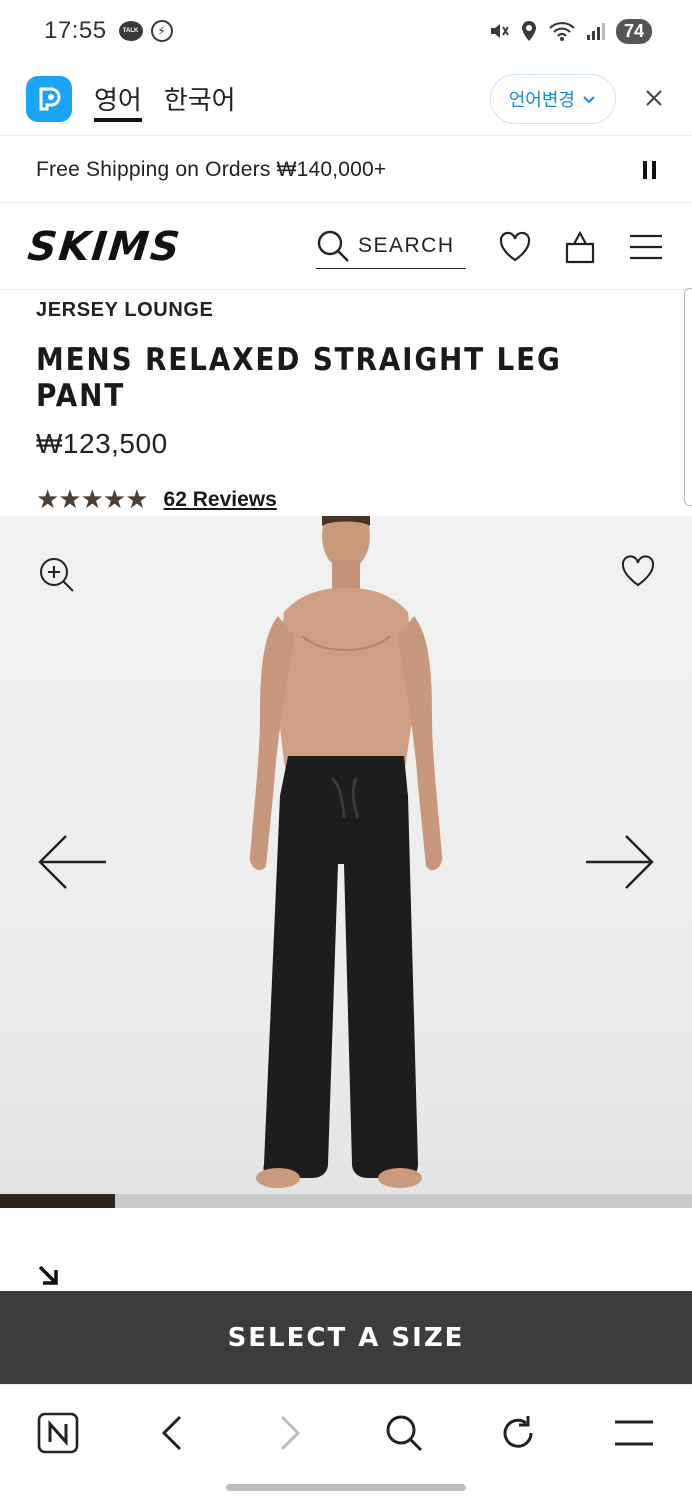 Image resolution: width=692 pixels, height=1500 pixels. What do you see at coordinates (580, 247) in the screenshot?
I see `shopping-bag-icon` at bounding box center [580, 247].